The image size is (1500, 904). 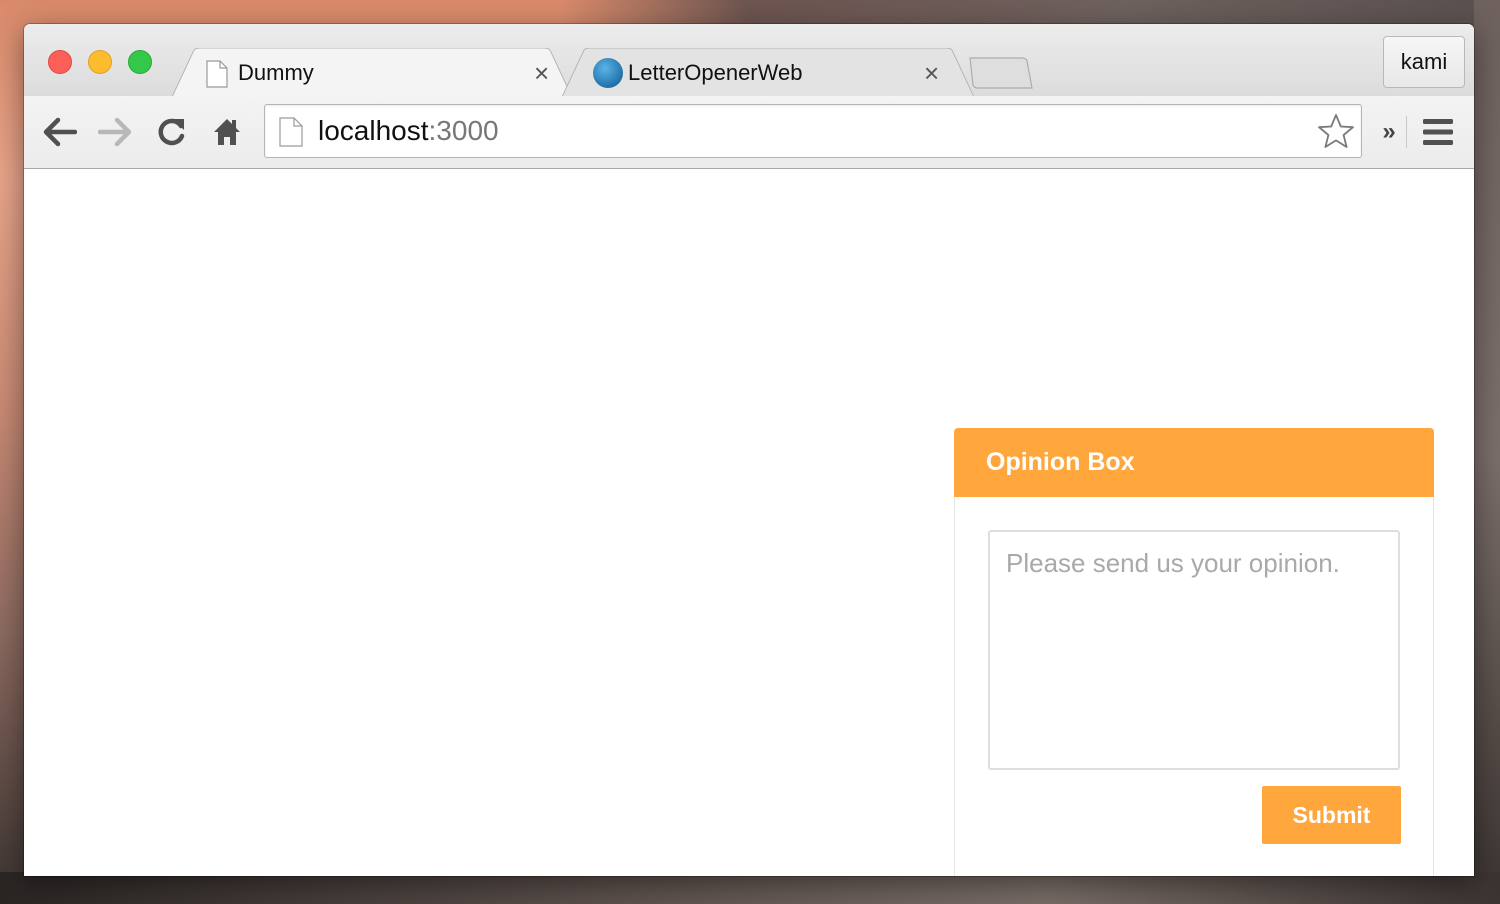 I want to click on tab-dummy: Dummy ×, so click(x=372, y=72).